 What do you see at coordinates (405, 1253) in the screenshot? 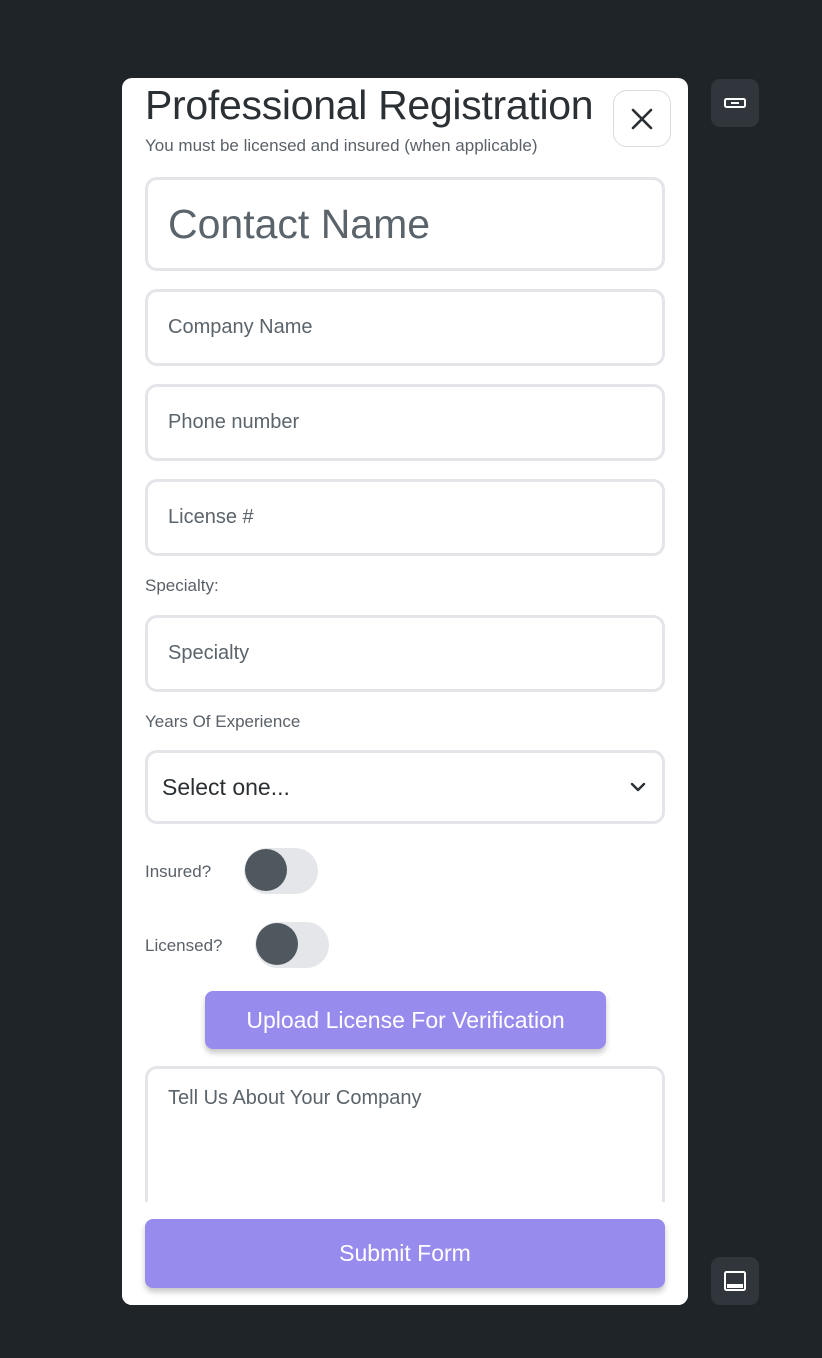
I see `submit-form-button: Submit Form` at bounding box center [405, 1253].